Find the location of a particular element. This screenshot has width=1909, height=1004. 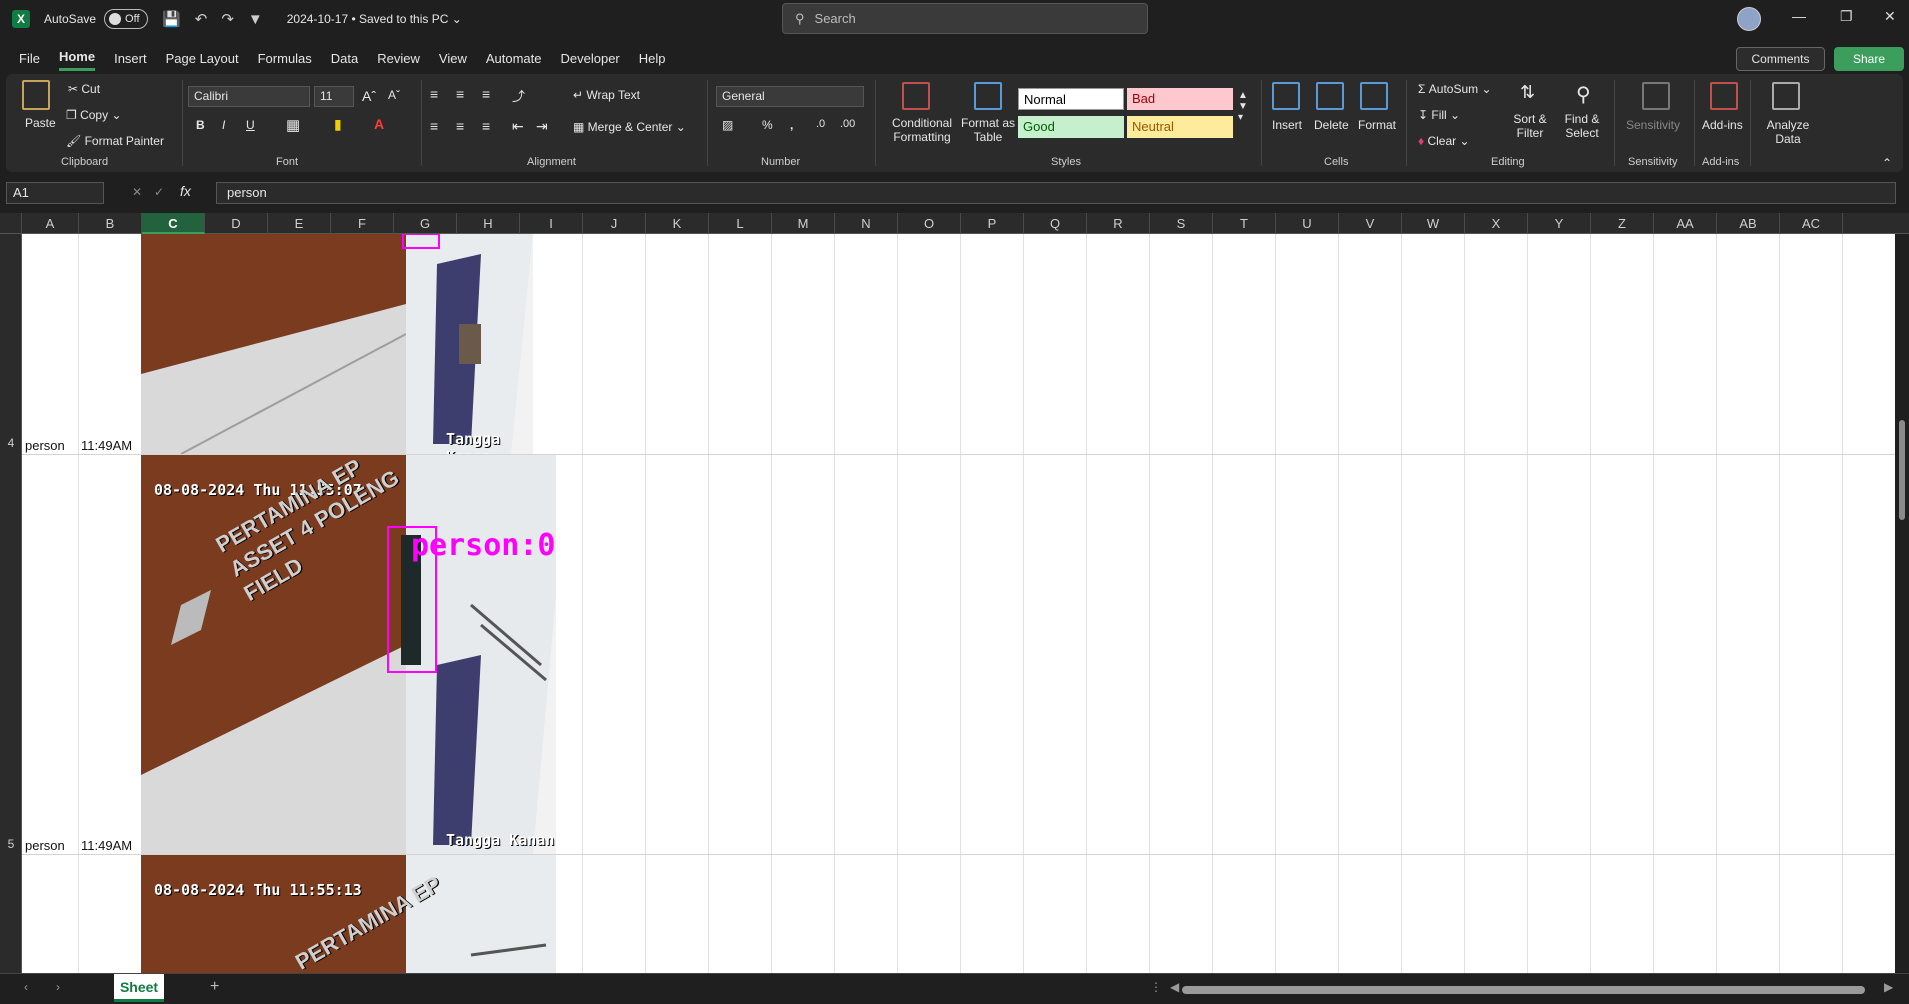

fill-color-icon: ▮ is located at coordinates (338, 124).